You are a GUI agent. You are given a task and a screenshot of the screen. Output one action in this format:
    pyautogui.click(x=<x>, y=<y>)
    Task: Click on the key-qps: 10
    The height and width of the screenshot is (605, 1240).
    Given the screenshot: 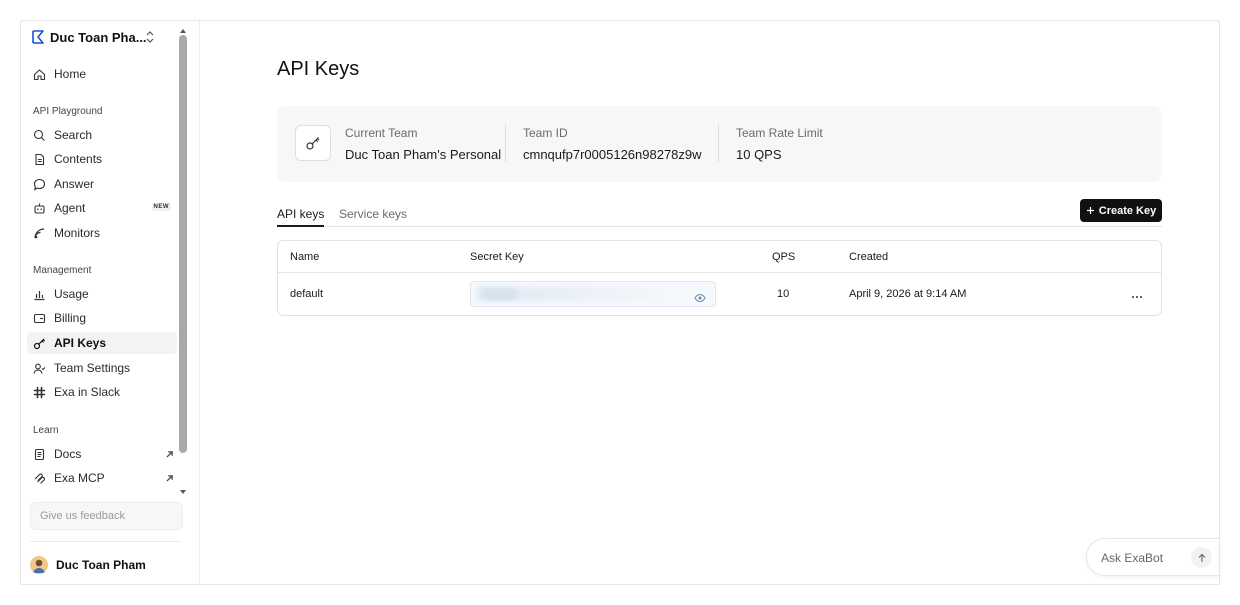 What is the action you would take?
    pyautogui.click(x=783, y=294)
    